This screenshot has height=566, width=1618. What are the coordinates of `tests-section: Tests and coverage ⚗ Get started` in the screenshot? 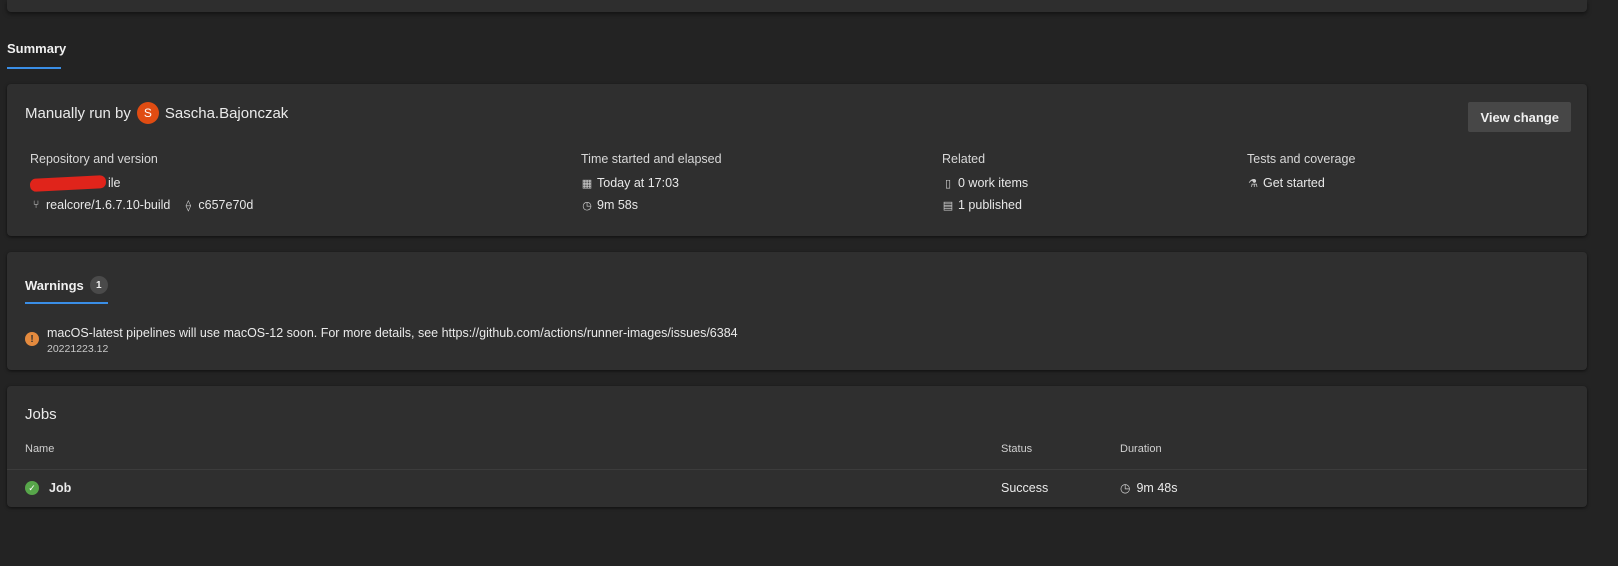 It's located at (1301, 173).